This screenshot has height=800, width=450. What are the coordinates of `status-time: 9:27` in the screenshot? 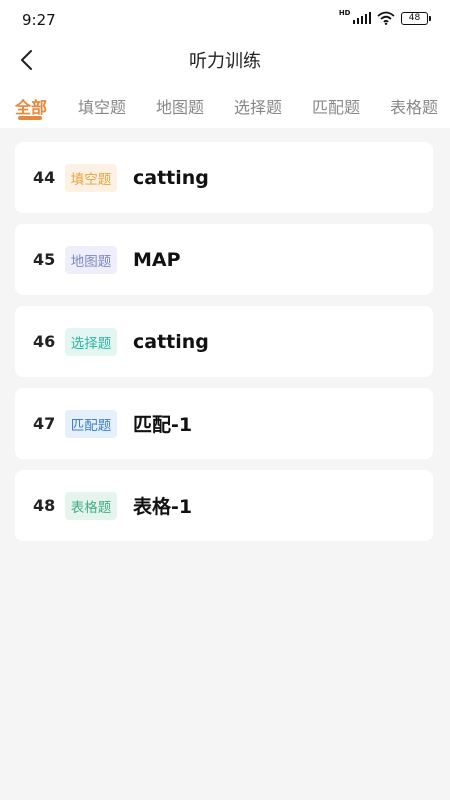 It's located at (39, 20).